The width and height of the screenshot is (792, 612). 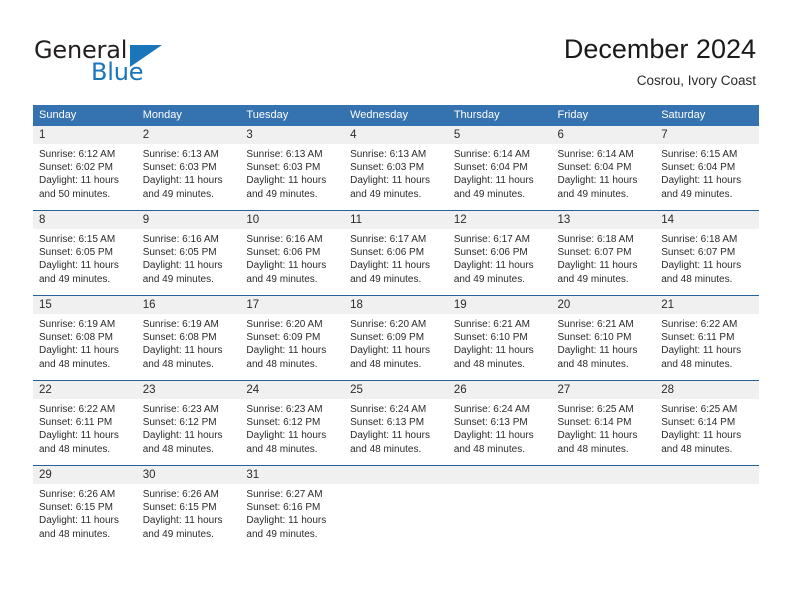 What do you see at coordinates (144, 64) in the screenshot?
I see `brand-logo: General Blue` at bounding box center [144, 64].